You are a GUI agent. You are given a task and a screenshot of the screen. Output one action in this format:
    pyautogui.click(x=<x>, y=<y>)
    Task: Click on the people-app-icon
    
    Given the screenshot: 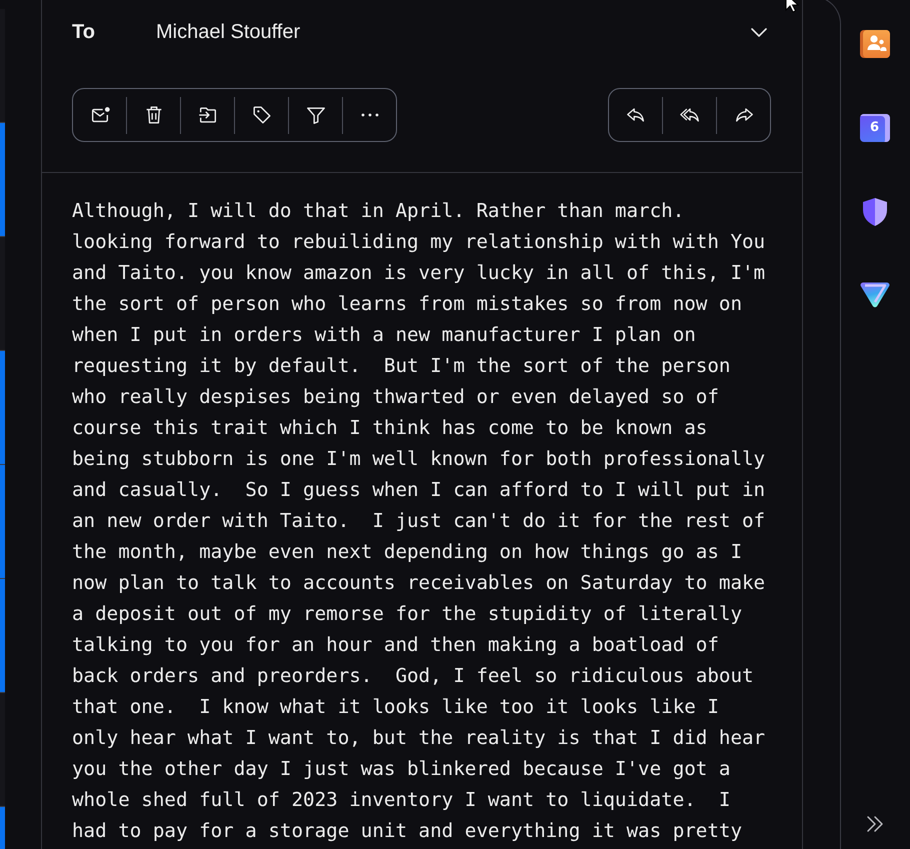 What is the action you would take?
    pyautogui.click(x=875, y=44)
    